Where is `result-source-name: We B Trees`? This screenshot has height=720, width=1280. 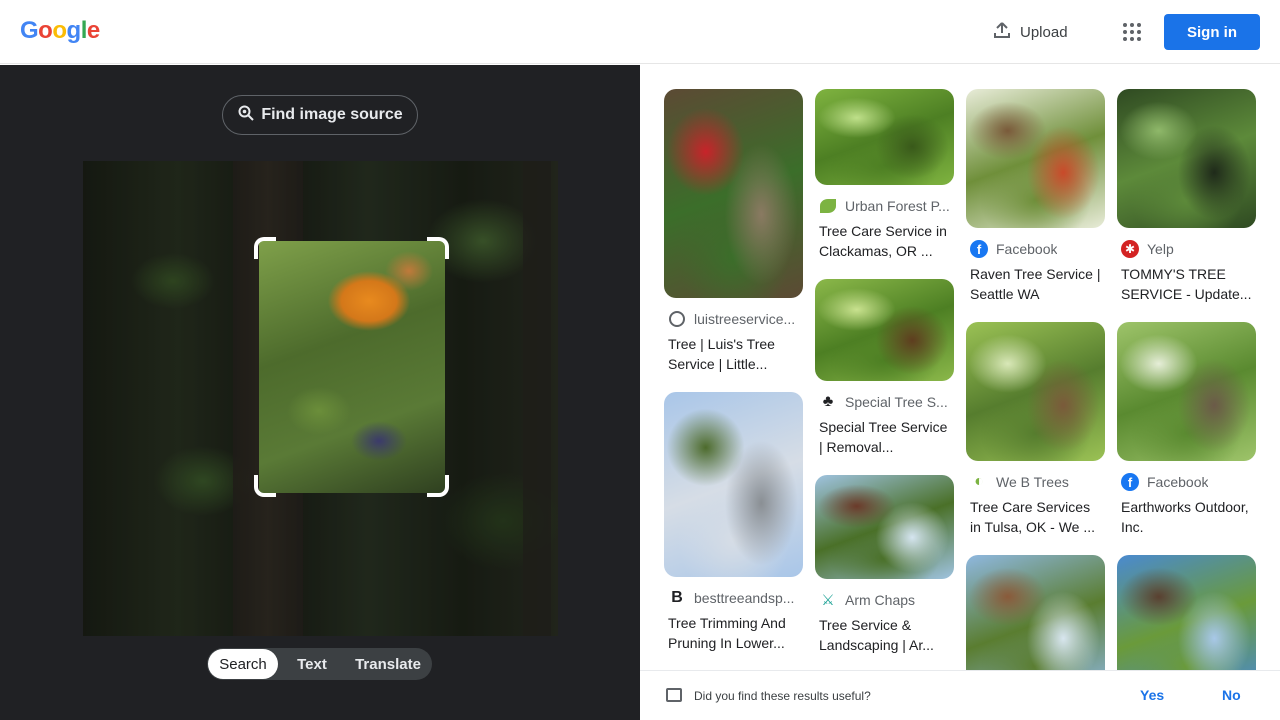 result-source-name: We B Trees is located at coordinates (1032, 482).